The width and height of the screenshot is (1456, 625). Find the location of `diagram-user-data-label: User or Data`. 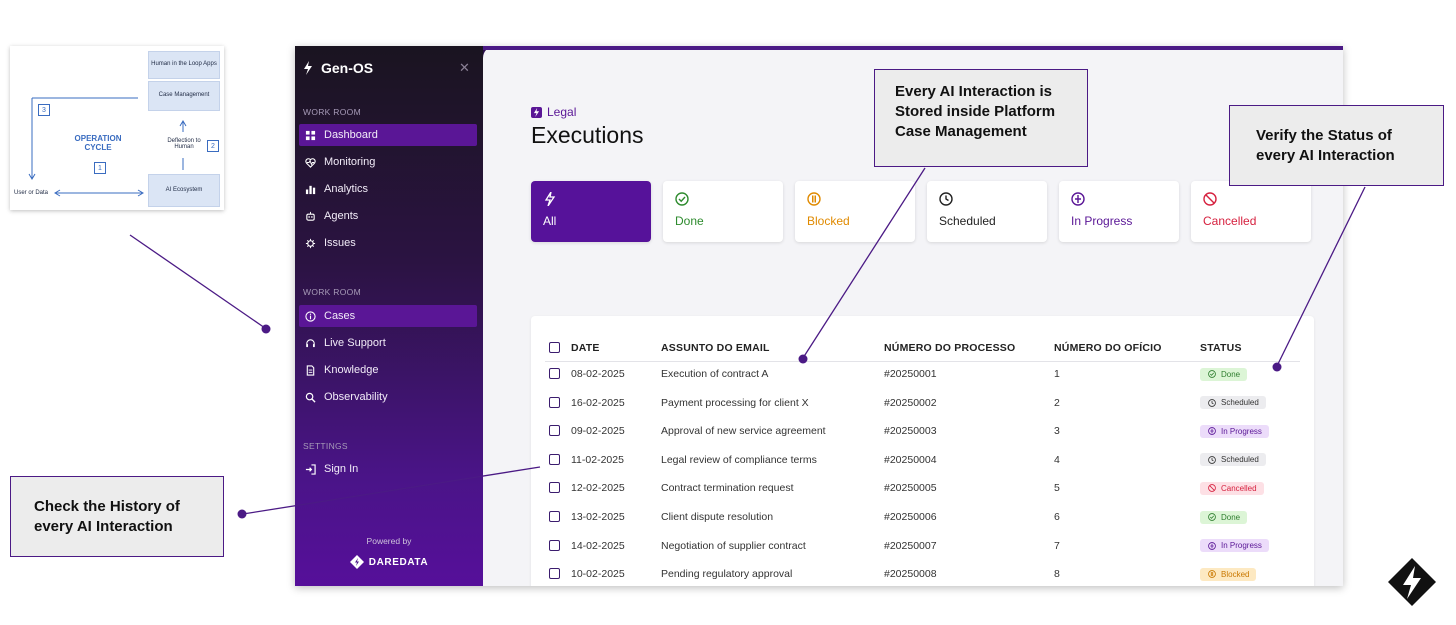

diagram-user-data-label: User or Data is located at coordinates (31, 193).